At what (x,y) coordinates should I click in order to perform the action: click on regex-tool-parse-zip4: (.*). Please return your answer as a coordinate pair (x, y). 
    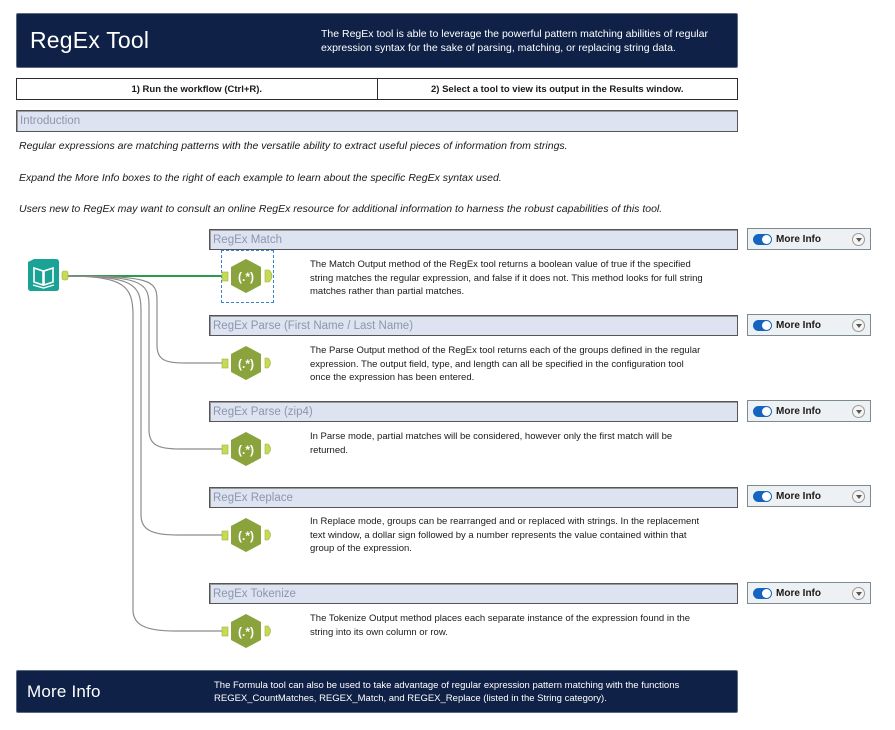
    Looking at the image, I should click on (250, 449).